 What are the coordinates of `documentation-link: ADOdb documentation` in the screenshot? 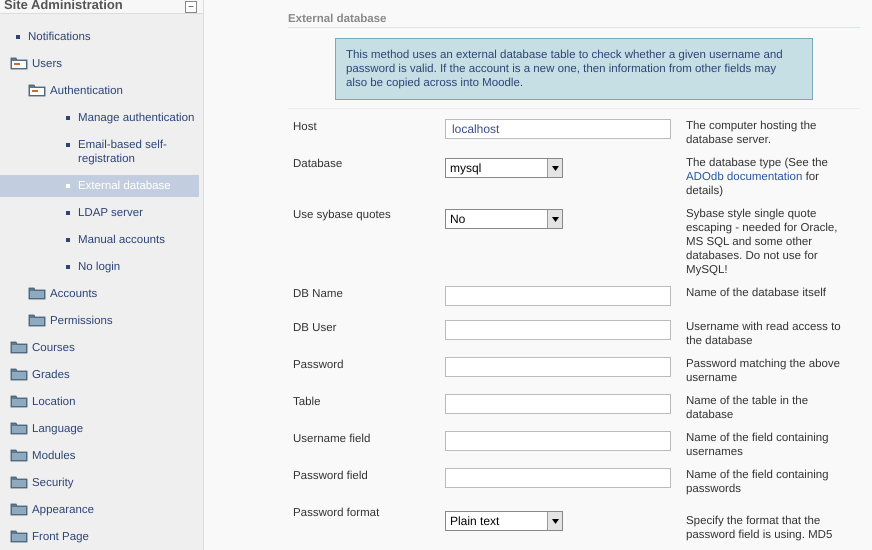 It's located at (744, 177).